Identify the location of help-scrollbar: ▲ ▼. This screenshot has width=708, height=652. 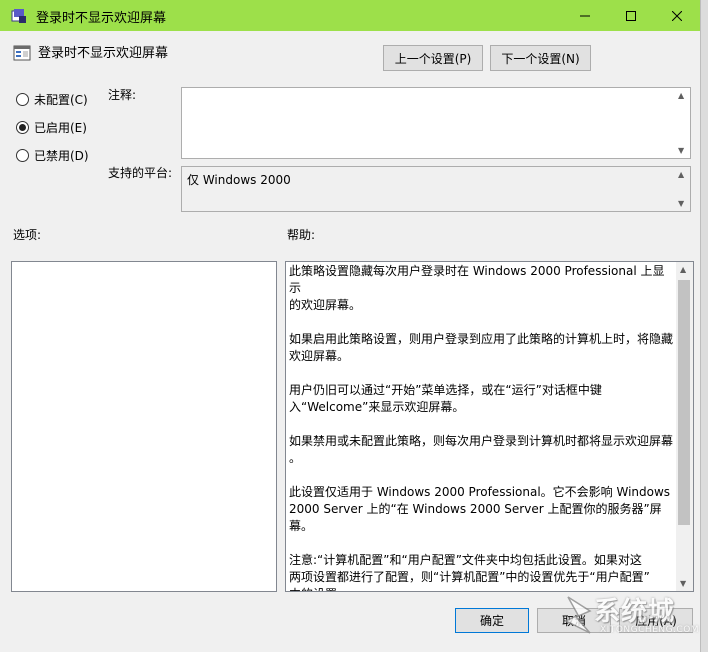
(684, 426).